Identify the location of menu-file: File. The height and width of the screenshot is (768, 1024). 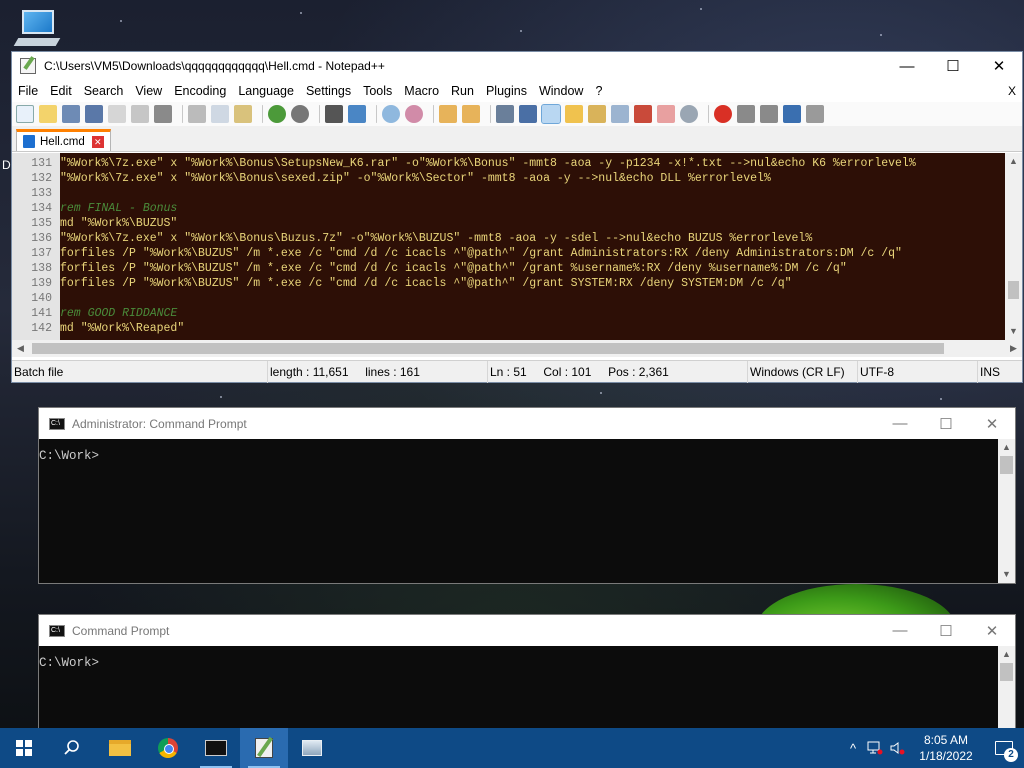
(28, 91).